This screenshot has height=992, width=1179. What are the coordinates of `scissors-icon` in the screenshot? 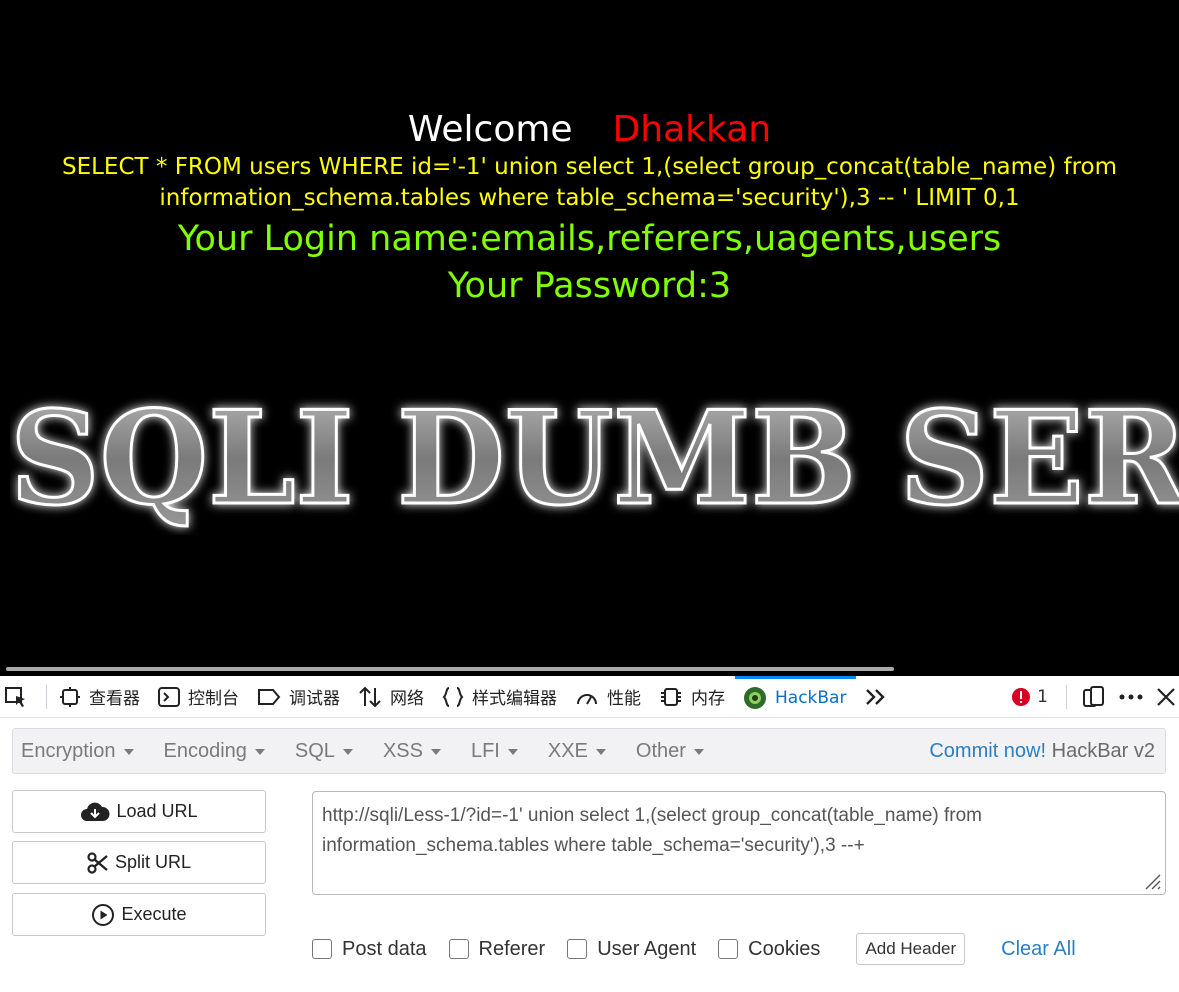 It's located at (97, 862).